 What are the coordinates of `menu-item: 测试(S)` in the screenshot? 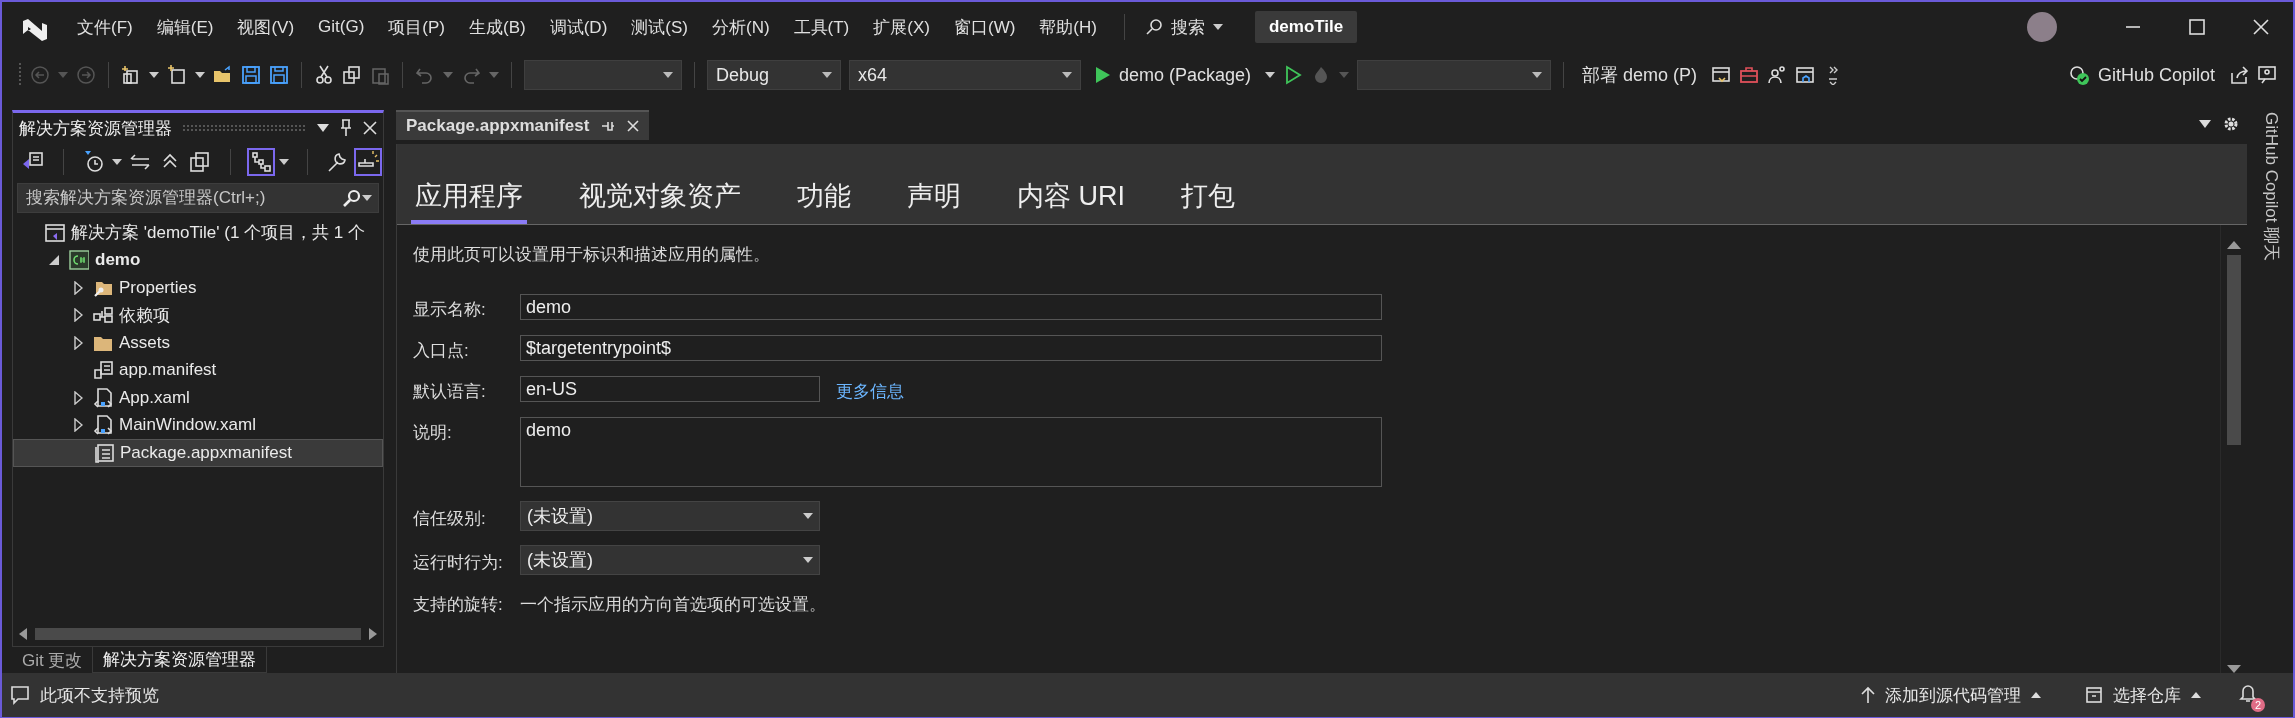 It's located at (659, 27).